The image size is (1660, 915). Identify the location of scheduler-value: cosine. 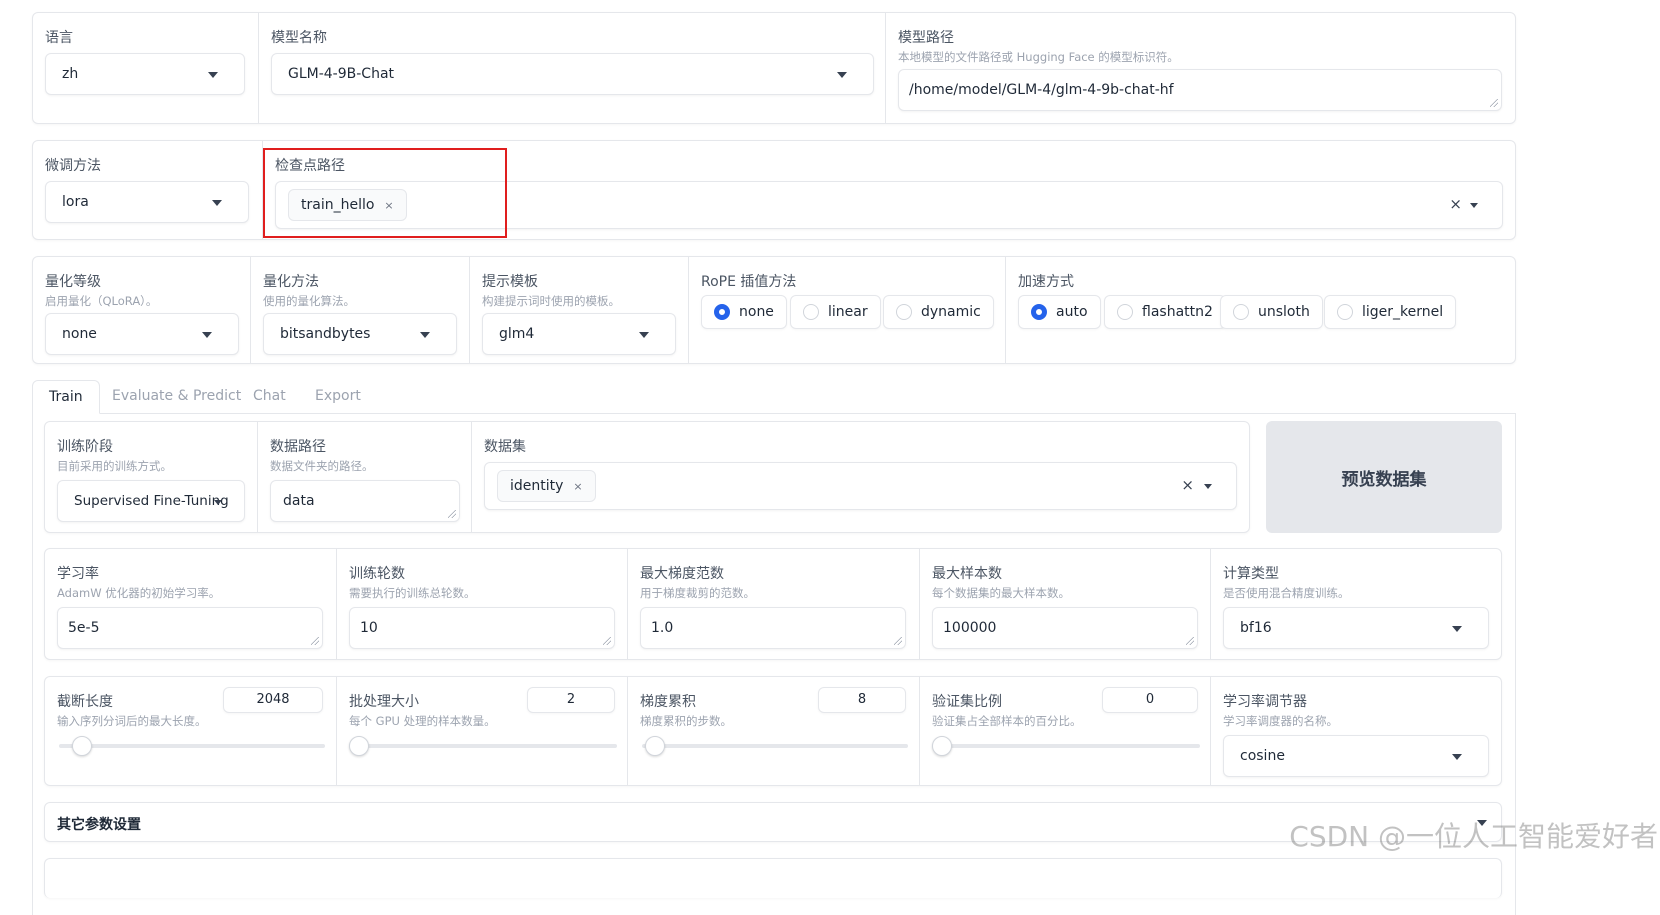
(1262, 756).